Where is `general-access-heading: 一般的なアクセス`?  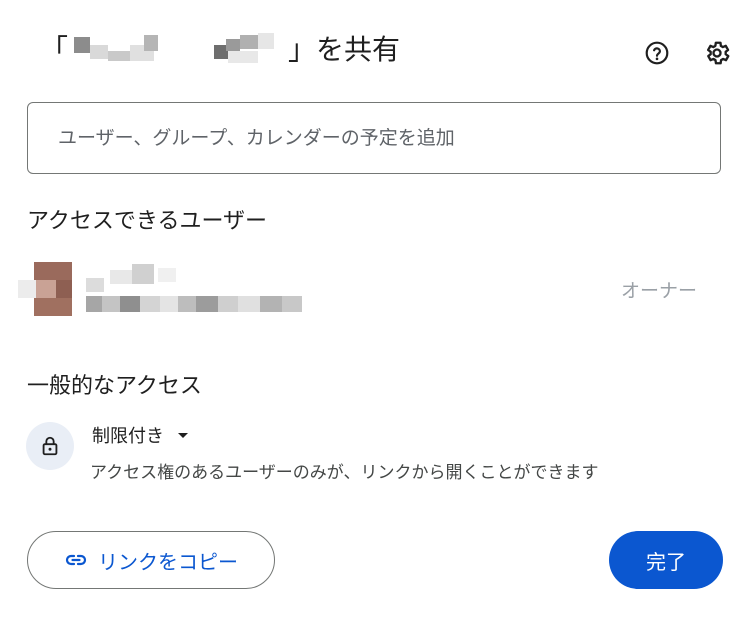
general-access-heading: 一般的なアクセス is located at coordinates (114, 386).